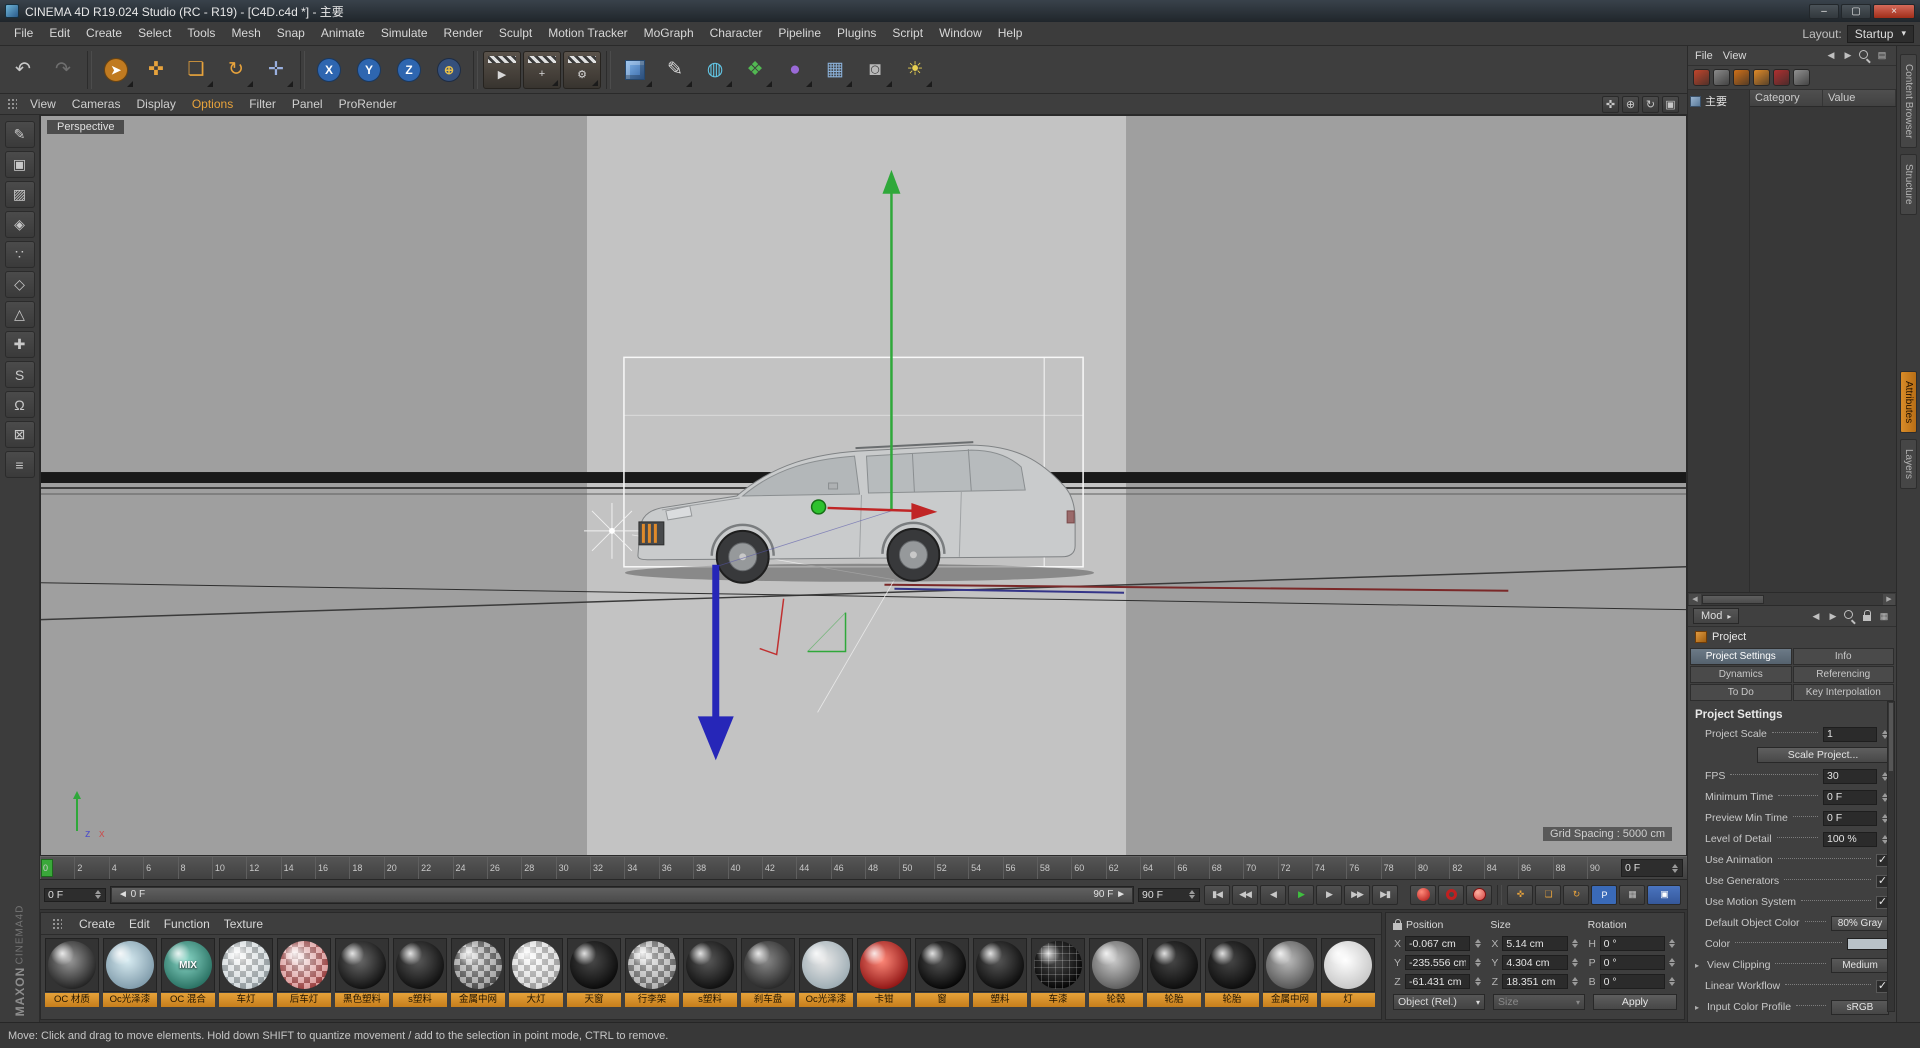 The width and height of the screenshot is (1920, 1048). What do you see at coordinates (1856, 11) in the screenshot?
I see `maximize-button: ▢` at bounding box center [1856, 11].